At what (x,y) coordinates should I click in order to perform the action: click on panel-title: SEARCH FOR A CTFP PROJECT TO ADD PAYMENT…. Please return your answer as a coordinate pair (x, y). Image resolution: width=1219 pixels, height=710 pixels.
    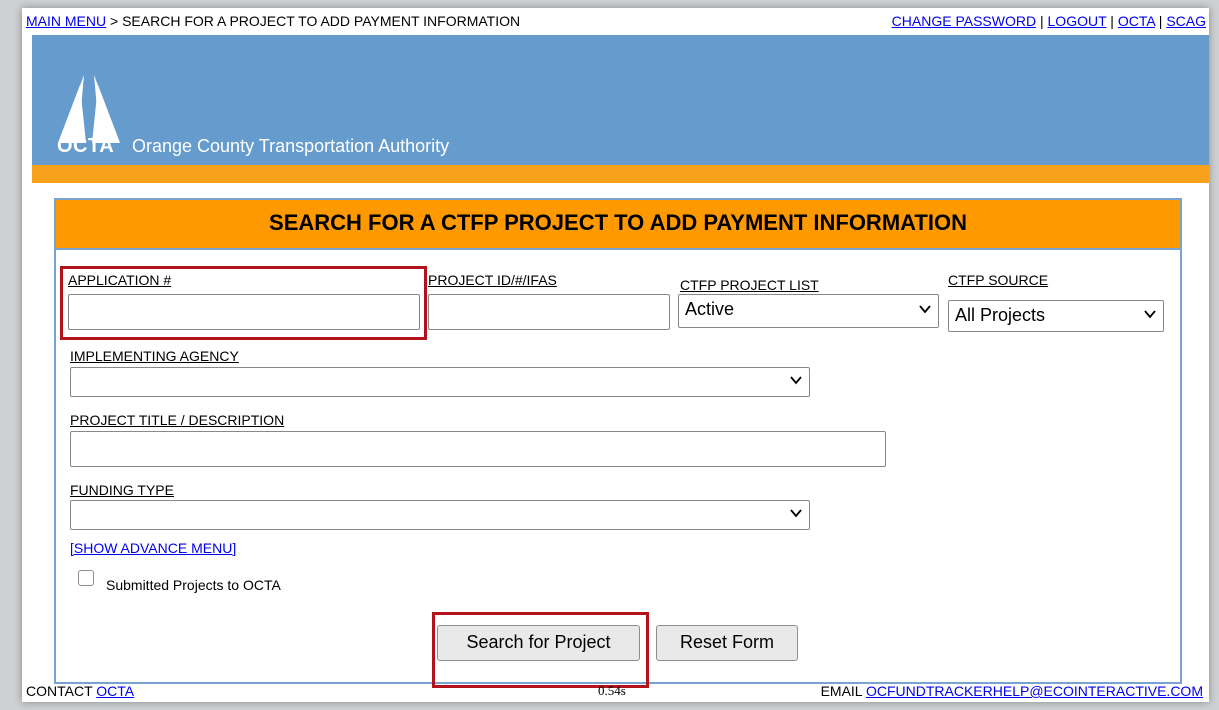
    Looking at the image, I should click on (618, 225).